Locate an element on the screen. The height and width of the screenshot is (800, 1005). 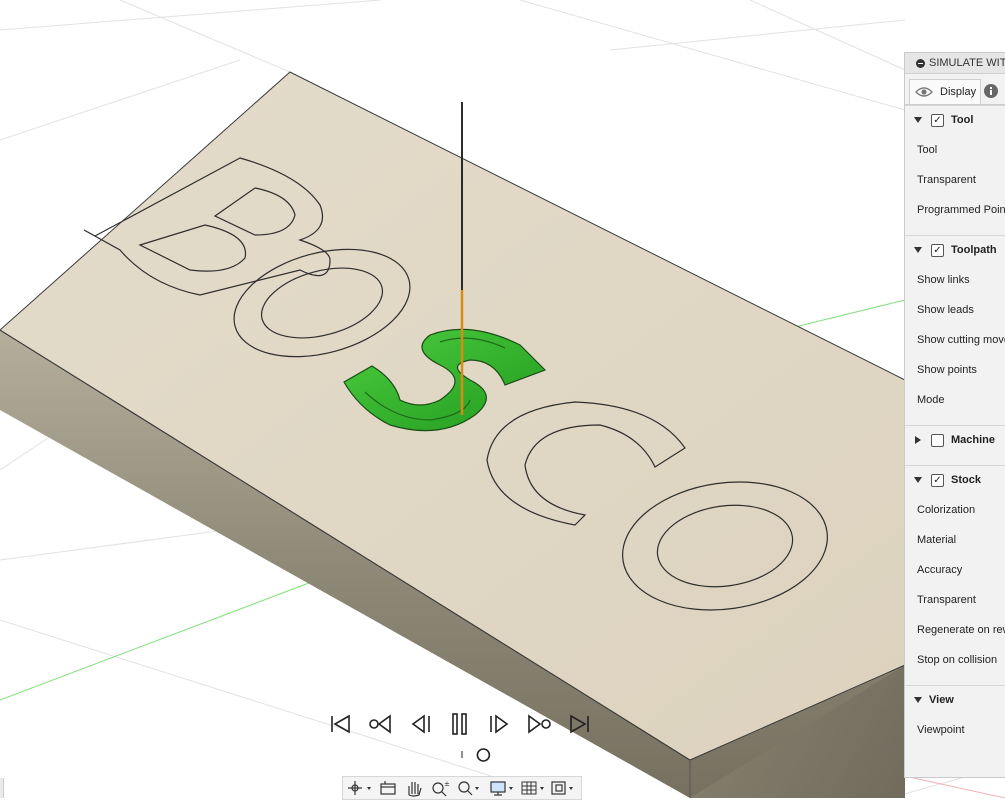
tool-checkbox: ✓ is located at coordinates (937, 120).